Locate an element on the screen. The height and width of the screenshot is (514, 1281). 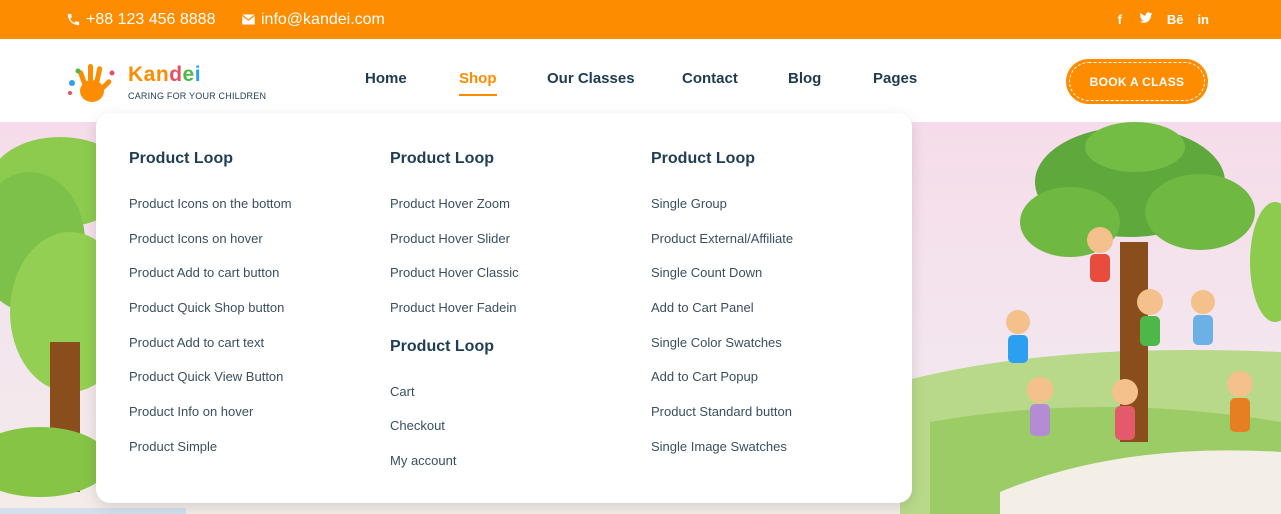
menu-link: Product Quick View Button is located at coordinates (206, 376).